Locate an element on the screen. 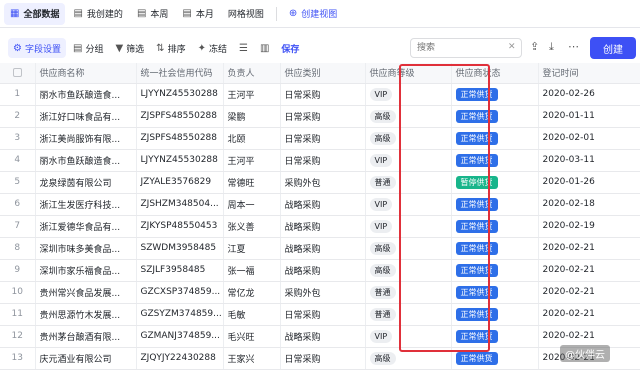 The width and height of the screenshot is (640, 370). owner-cell: 张一福 is located at coordinates (252, 270).